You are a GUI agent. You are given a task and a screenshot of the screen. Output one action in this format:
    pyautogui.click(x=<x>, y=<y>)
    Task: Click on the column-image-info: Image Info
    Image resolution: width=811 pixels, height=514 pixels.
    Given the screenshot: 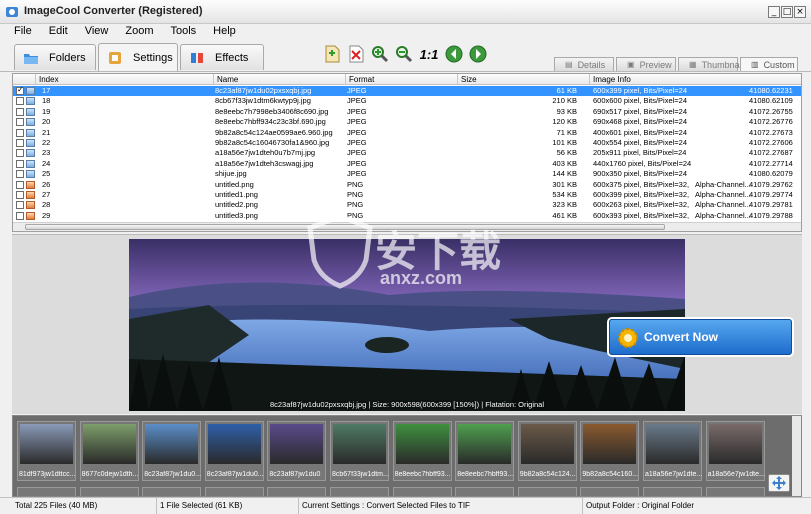 What is the action you would take?
    pyautogui.click(x=695, y=79)
    